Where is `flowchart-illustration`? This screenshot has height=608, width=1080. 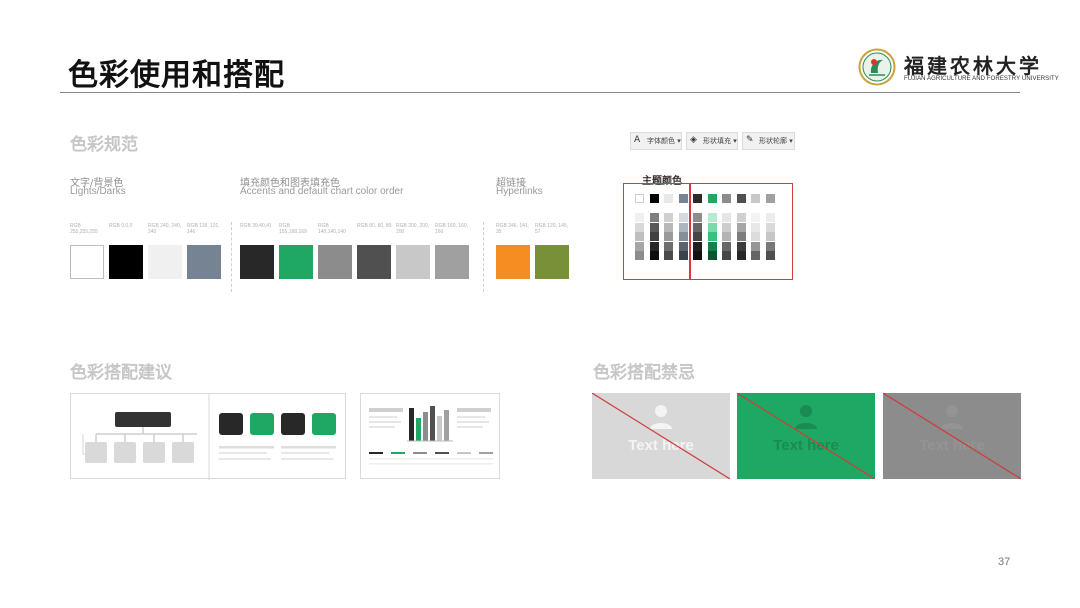
flowchart-illustration is located at coordinates (209, 437).